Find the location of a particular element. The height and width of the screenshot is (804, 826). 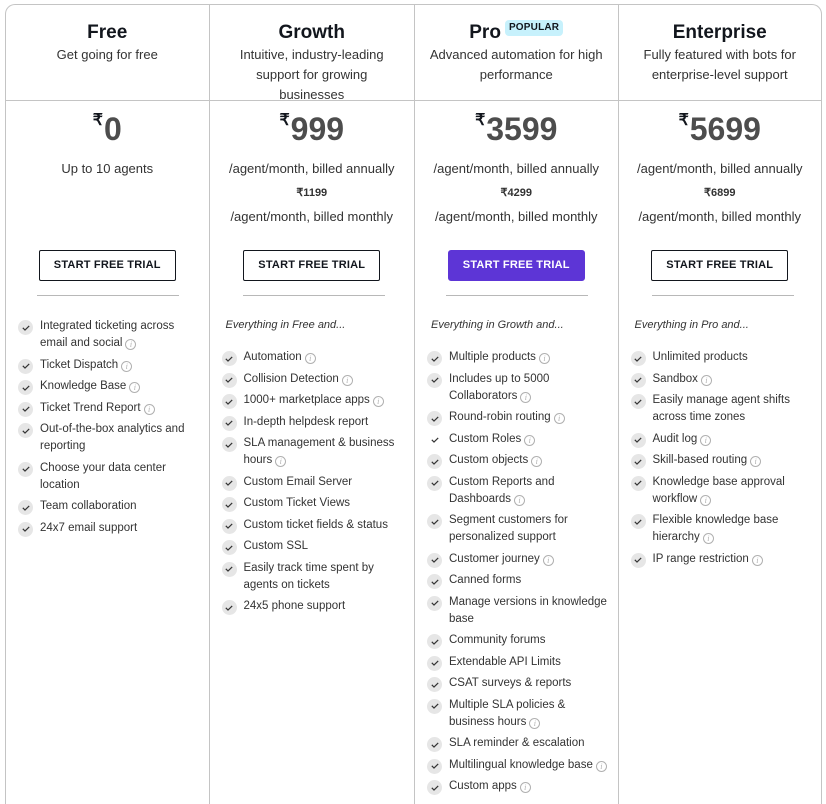

feature-label: Multilingual knowledge base is located at coordinates (521, 764).